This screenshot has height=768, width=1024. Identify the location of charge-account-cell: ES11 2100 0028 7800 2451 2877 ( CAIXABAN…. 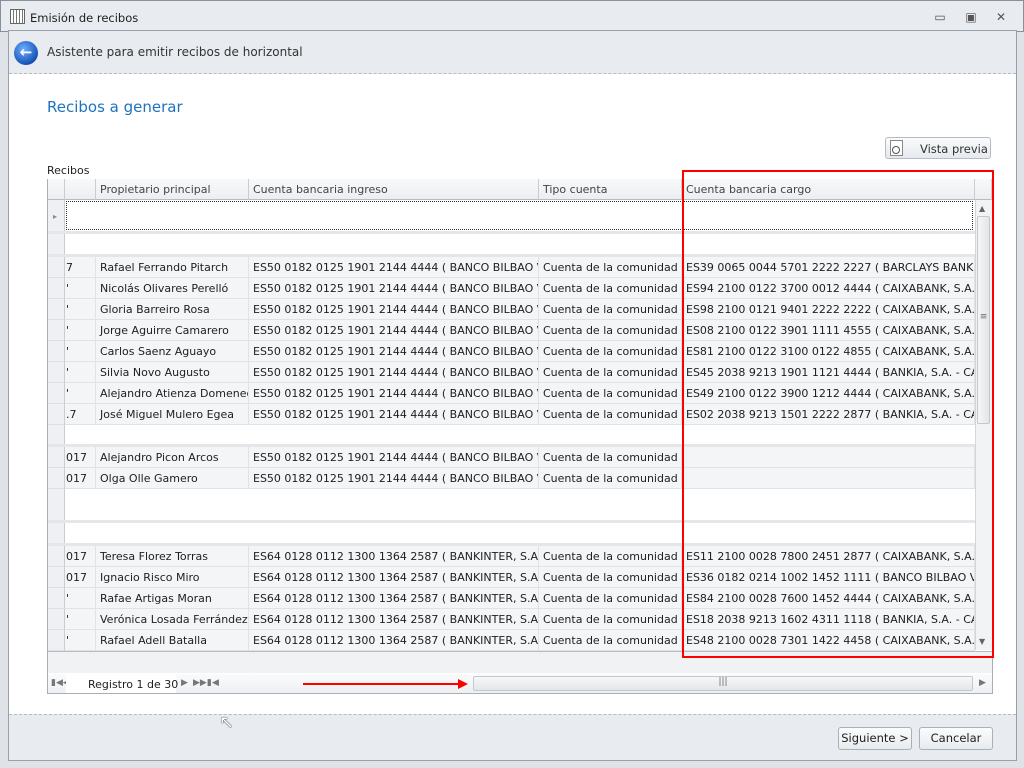
(828, 556).